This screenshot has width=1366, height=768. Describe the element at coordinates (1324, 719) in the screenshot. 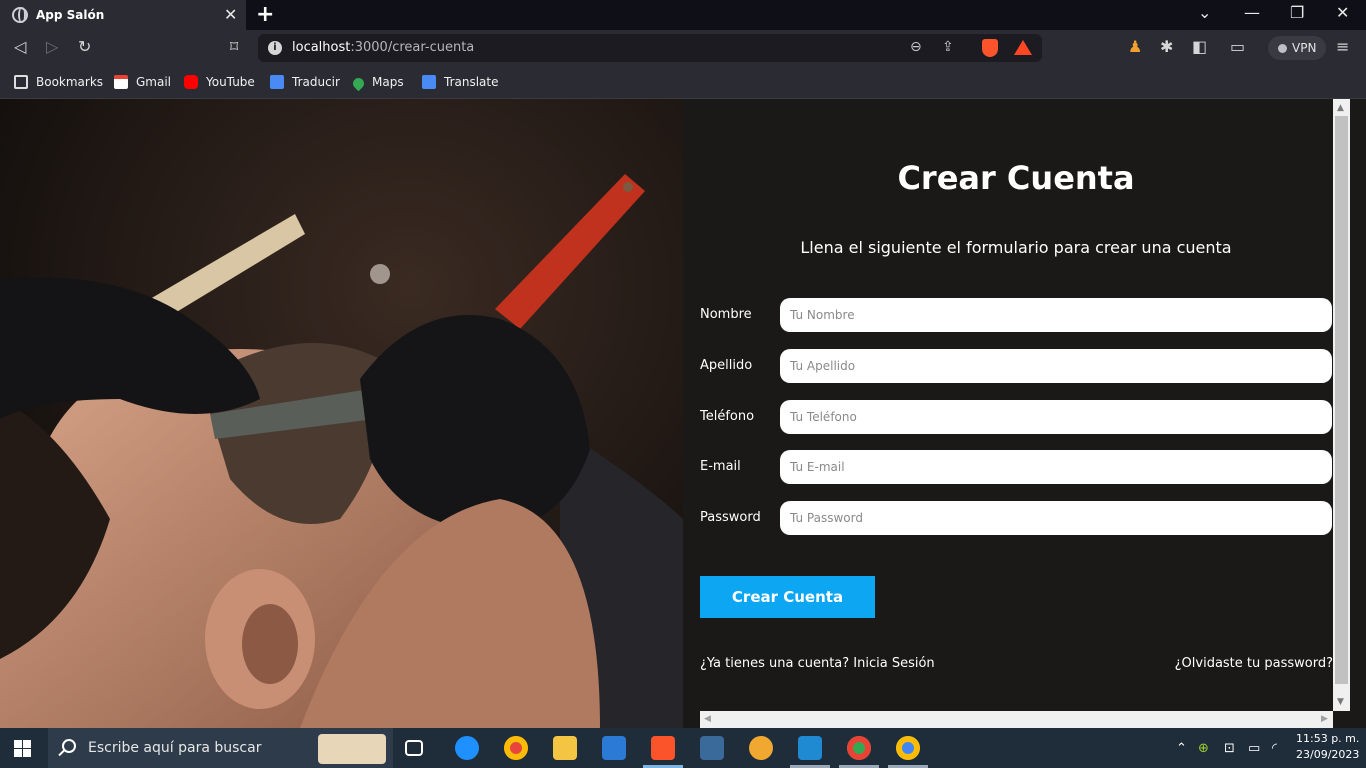

I see `scroll-right-icon: ▶` at that location.